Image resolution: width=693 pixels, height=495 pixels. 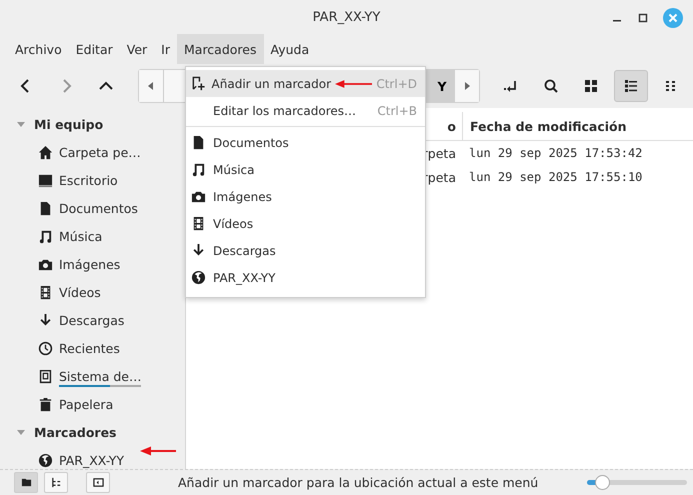 I want to click on status-text: Añadir un marcador para la ubicación actual a este menú, so click(x=358, y=482).